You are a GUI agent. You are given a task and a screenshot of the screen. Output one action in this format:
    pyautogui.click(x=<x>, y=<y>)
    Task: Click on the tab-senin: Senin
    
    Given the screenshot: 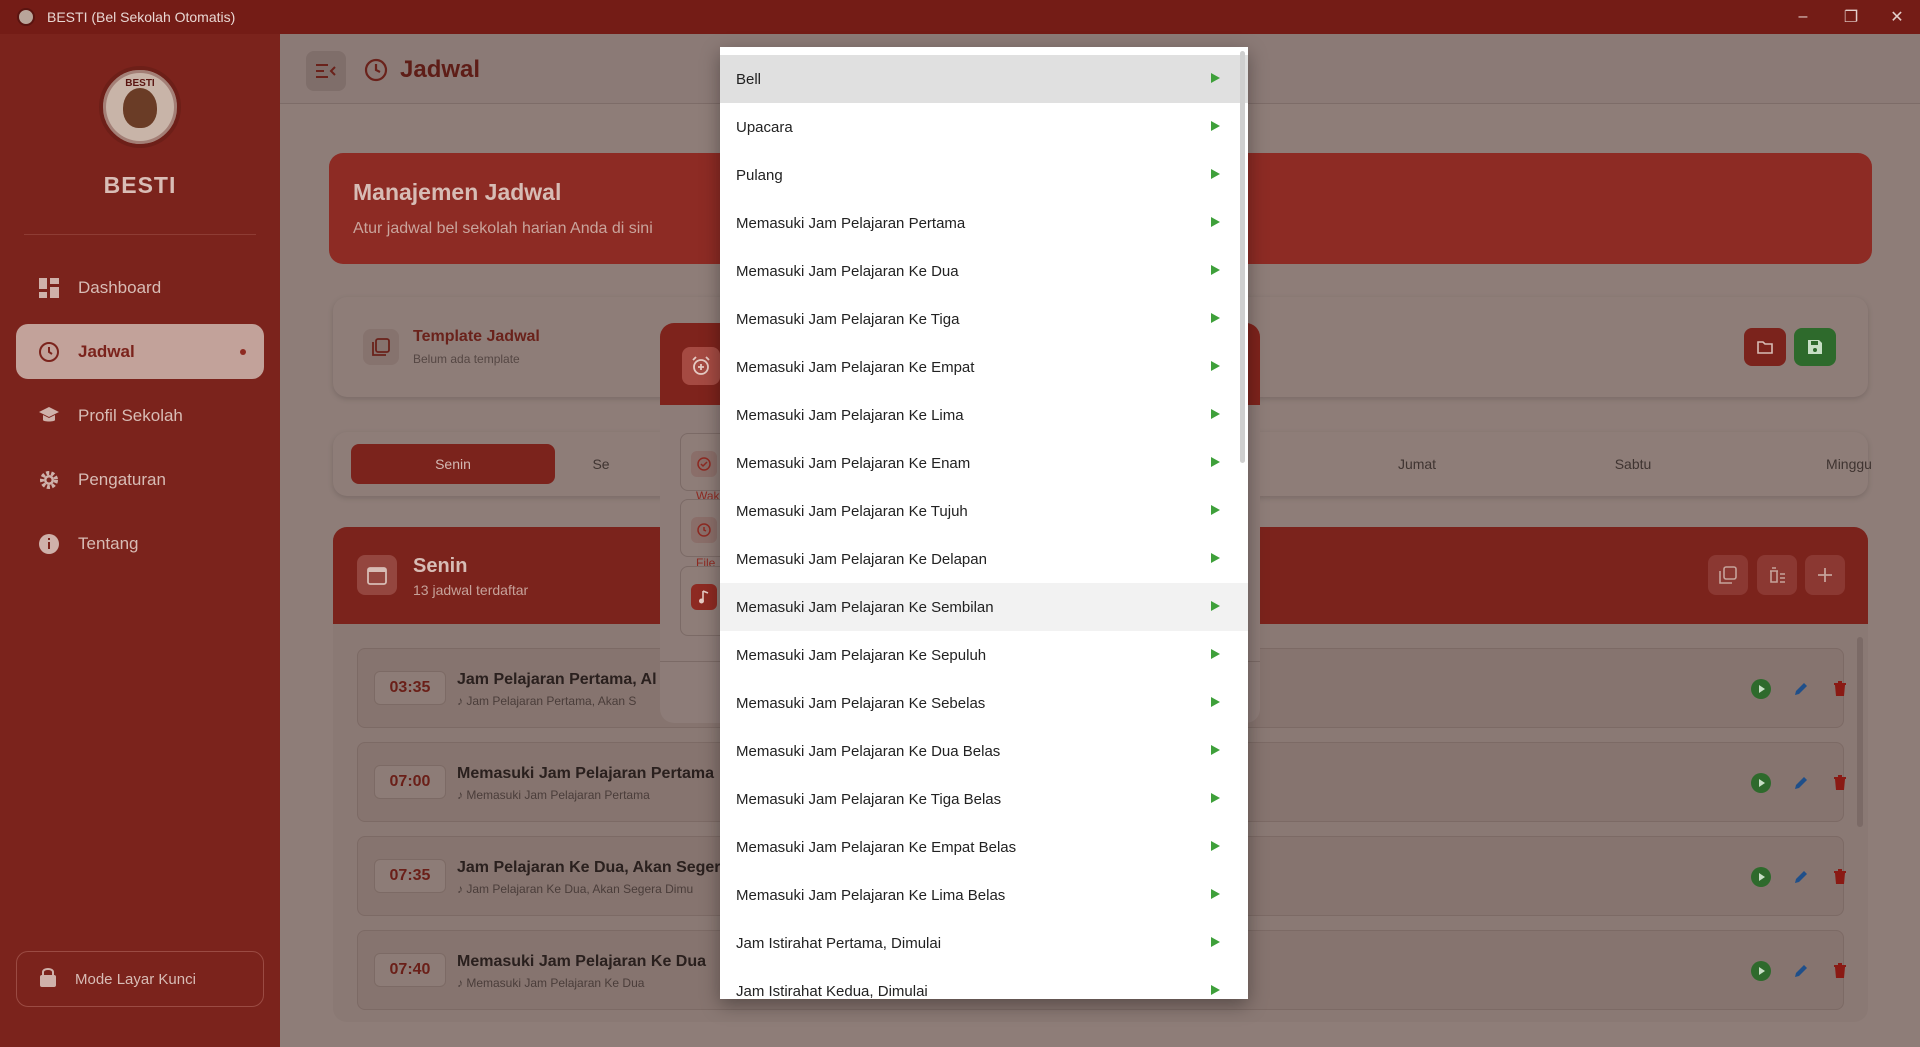 What is the action you would take?
    pyautogui.click(x=453, y=464)
    